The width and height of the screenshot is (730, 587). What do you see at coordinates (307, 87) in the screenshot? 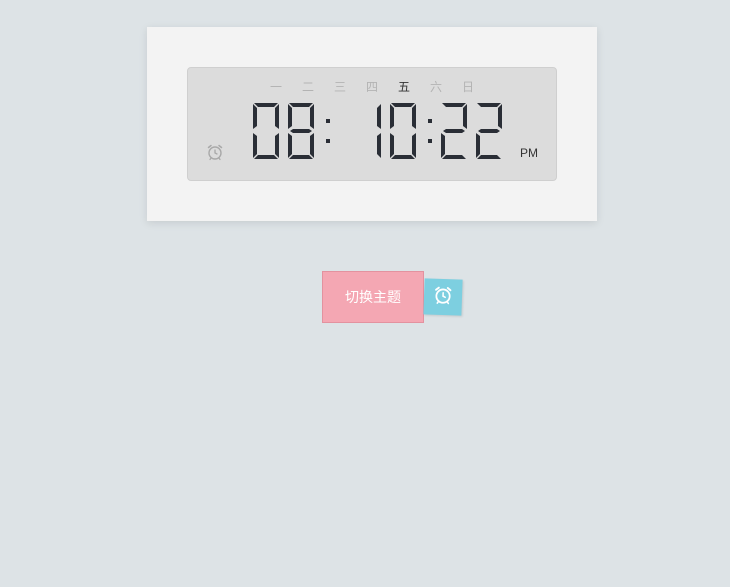
I see `weekday-tue: 二` at bounding box center [307, 87].